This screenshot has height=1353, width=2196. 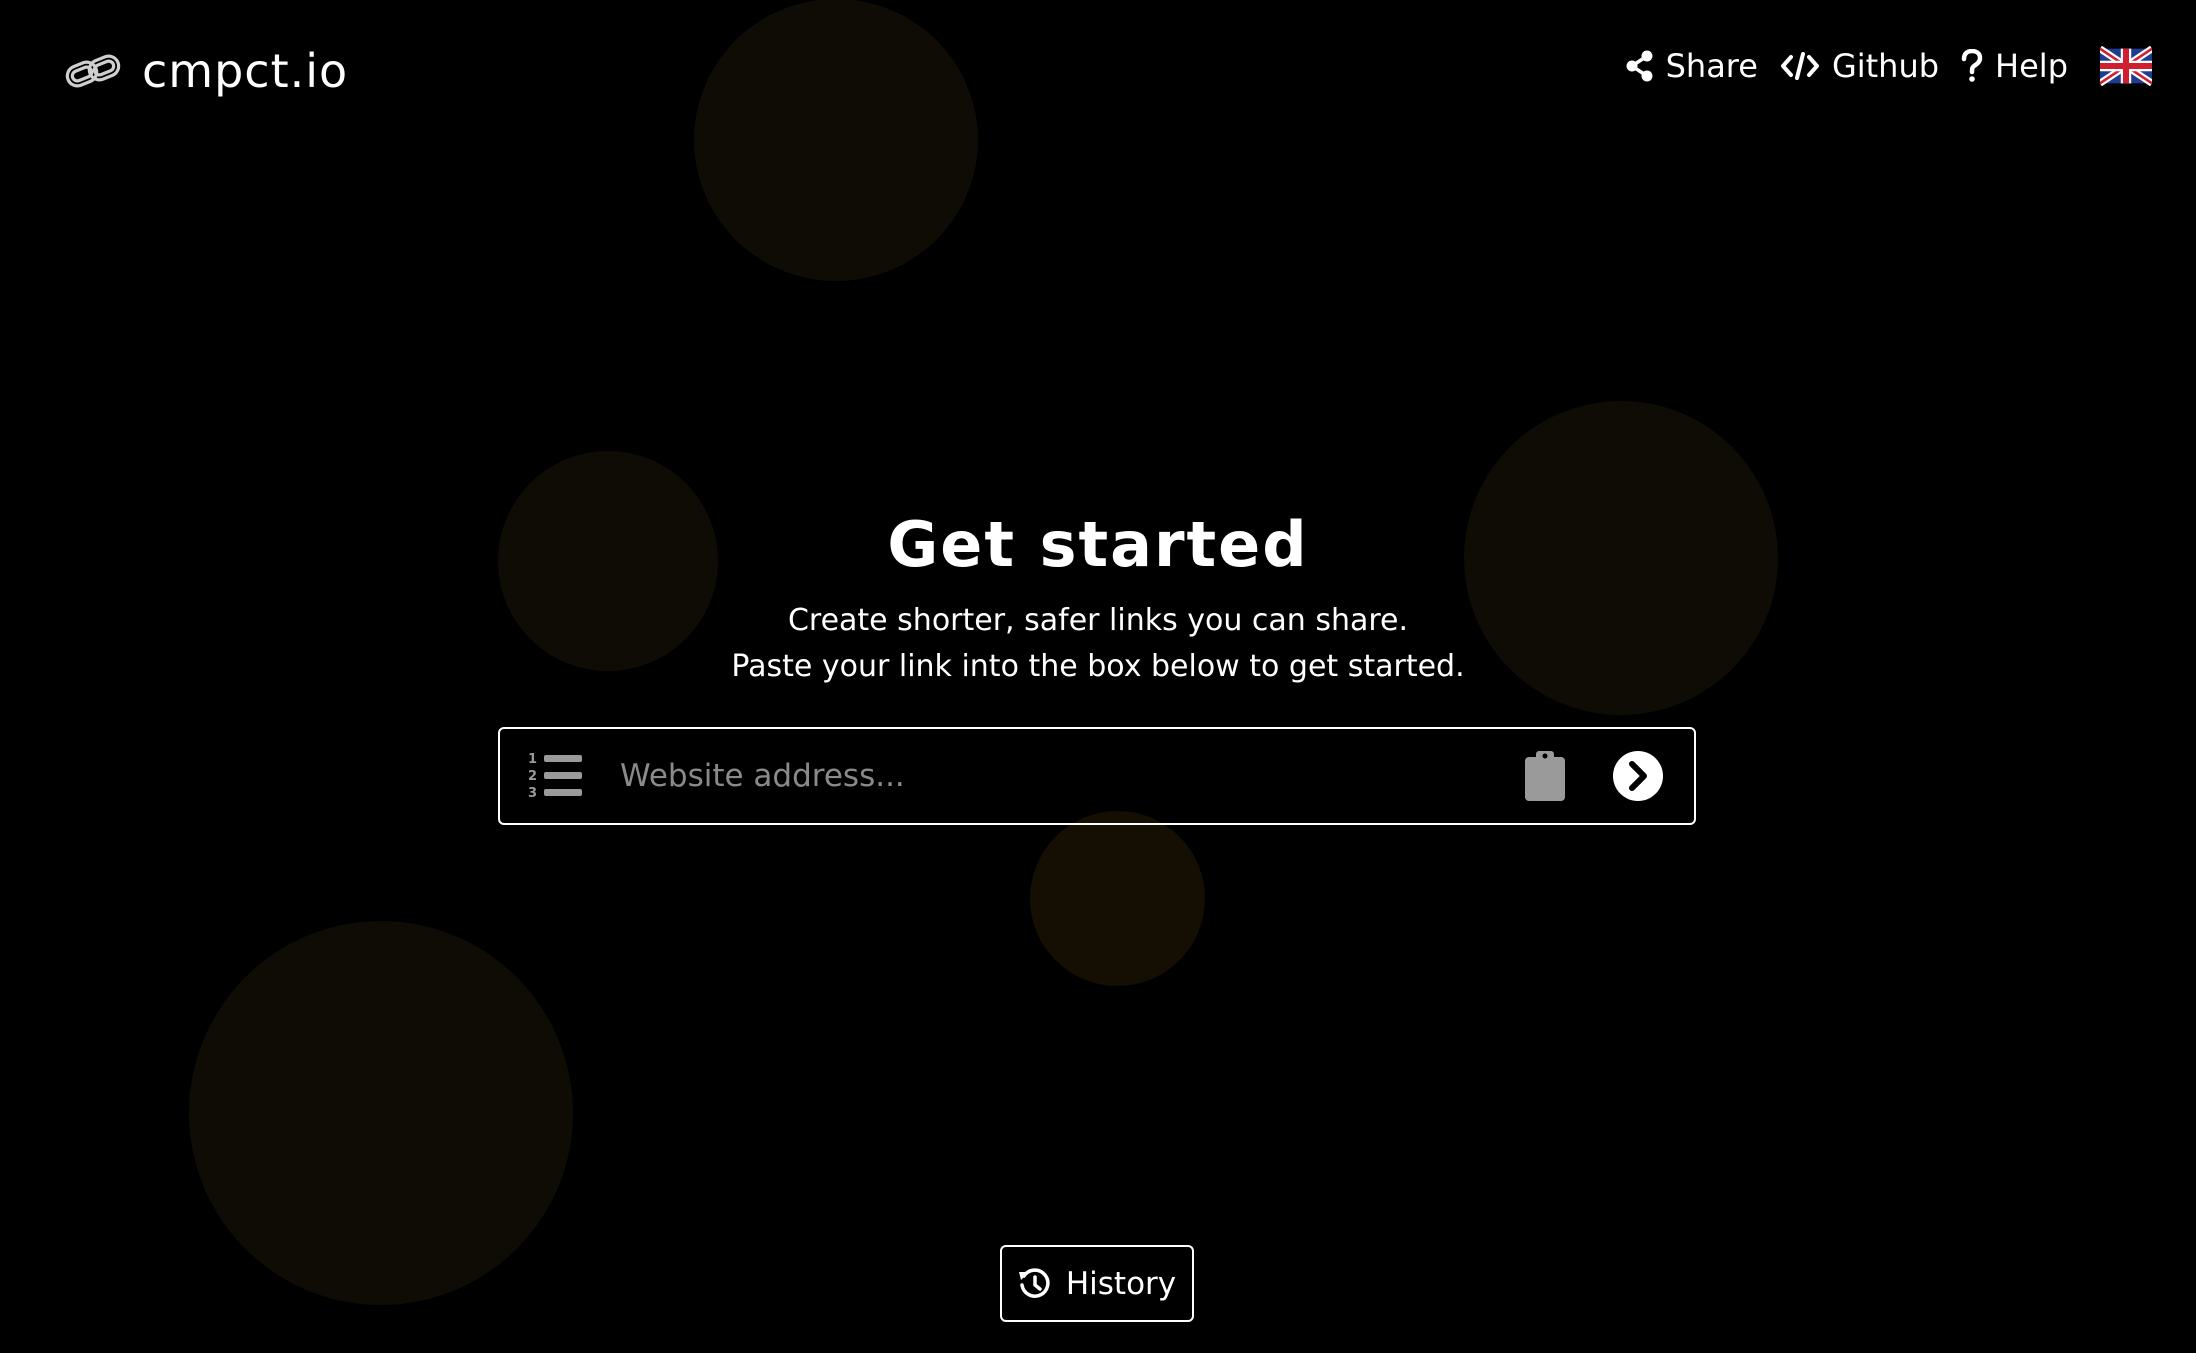 I want to click on bulk-list-button: 1 2 3, so click(x=556, y=776).